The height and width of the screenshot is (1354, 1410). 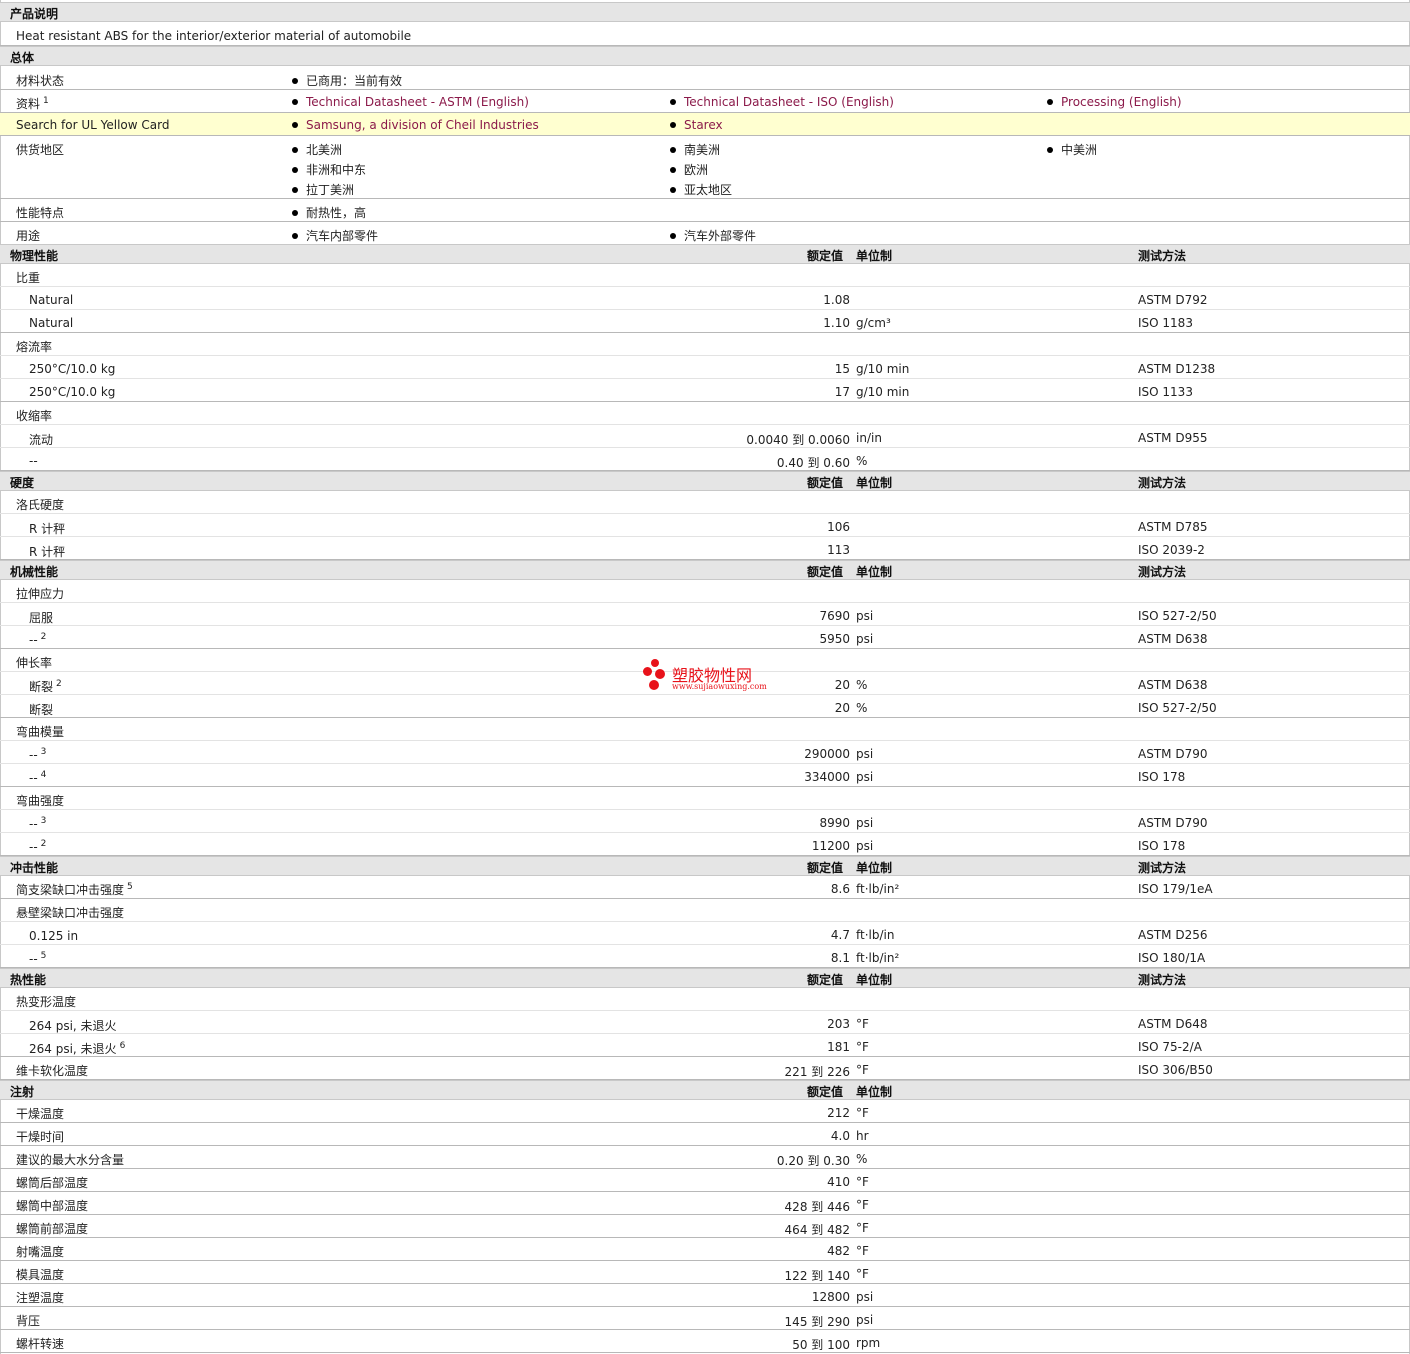 What do you see at coordinates (705, 798) in the screenshot?
I see `property-group: 弯曲强度` at bounding box center [705, 798].